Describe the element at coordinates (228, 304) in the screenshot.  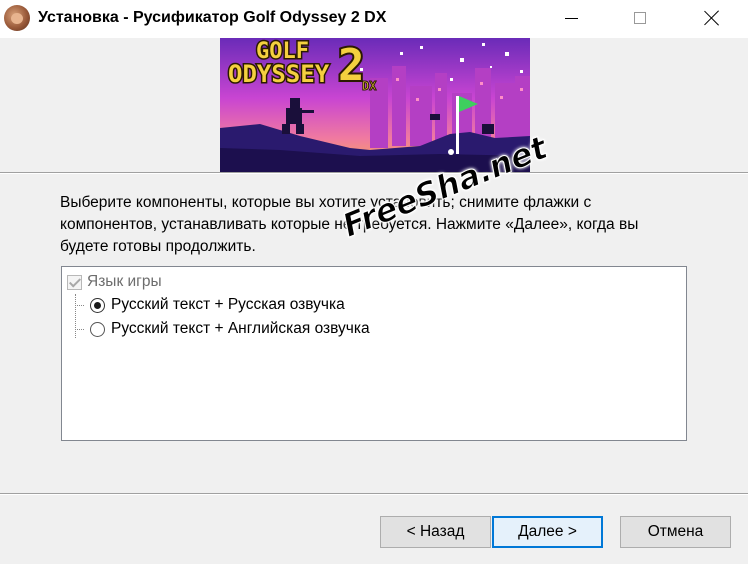
I see `component-option-label: Русский текст + Русская озвучка` at that location.